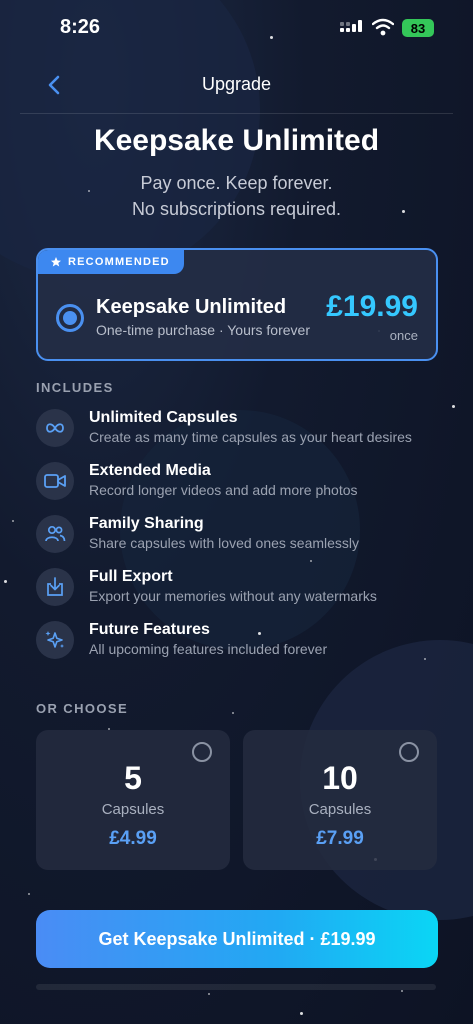 Image resolution: width=473 pixels, height=1024 pixels. I want to click on download-icon, so click(55, 587).